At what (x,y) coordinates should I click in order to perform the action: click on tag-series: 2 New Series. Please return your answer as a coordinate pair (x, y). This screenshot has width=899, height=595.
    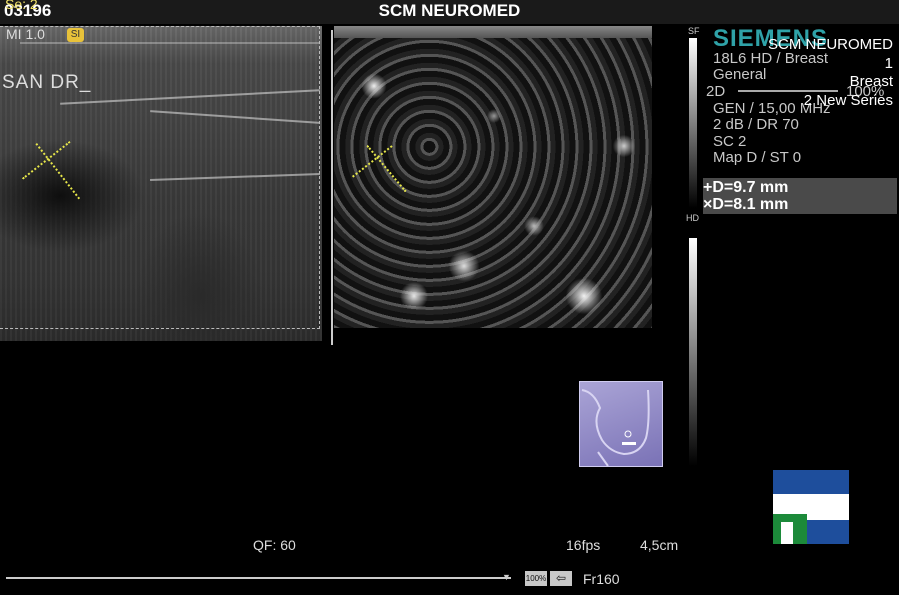
    Looking at the image, I should click on (848, 100).